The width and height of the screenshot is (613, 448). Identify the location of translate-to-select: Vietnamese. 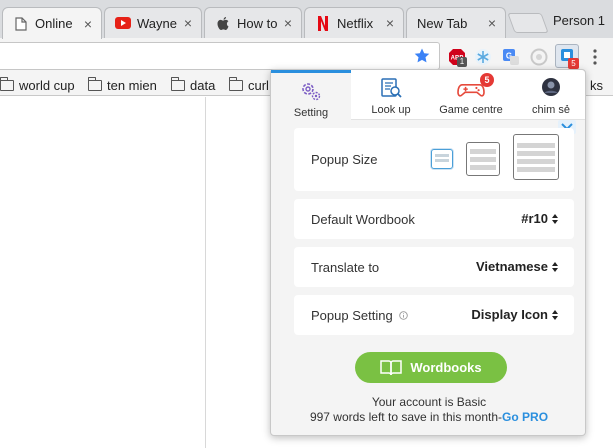
(517, 266).